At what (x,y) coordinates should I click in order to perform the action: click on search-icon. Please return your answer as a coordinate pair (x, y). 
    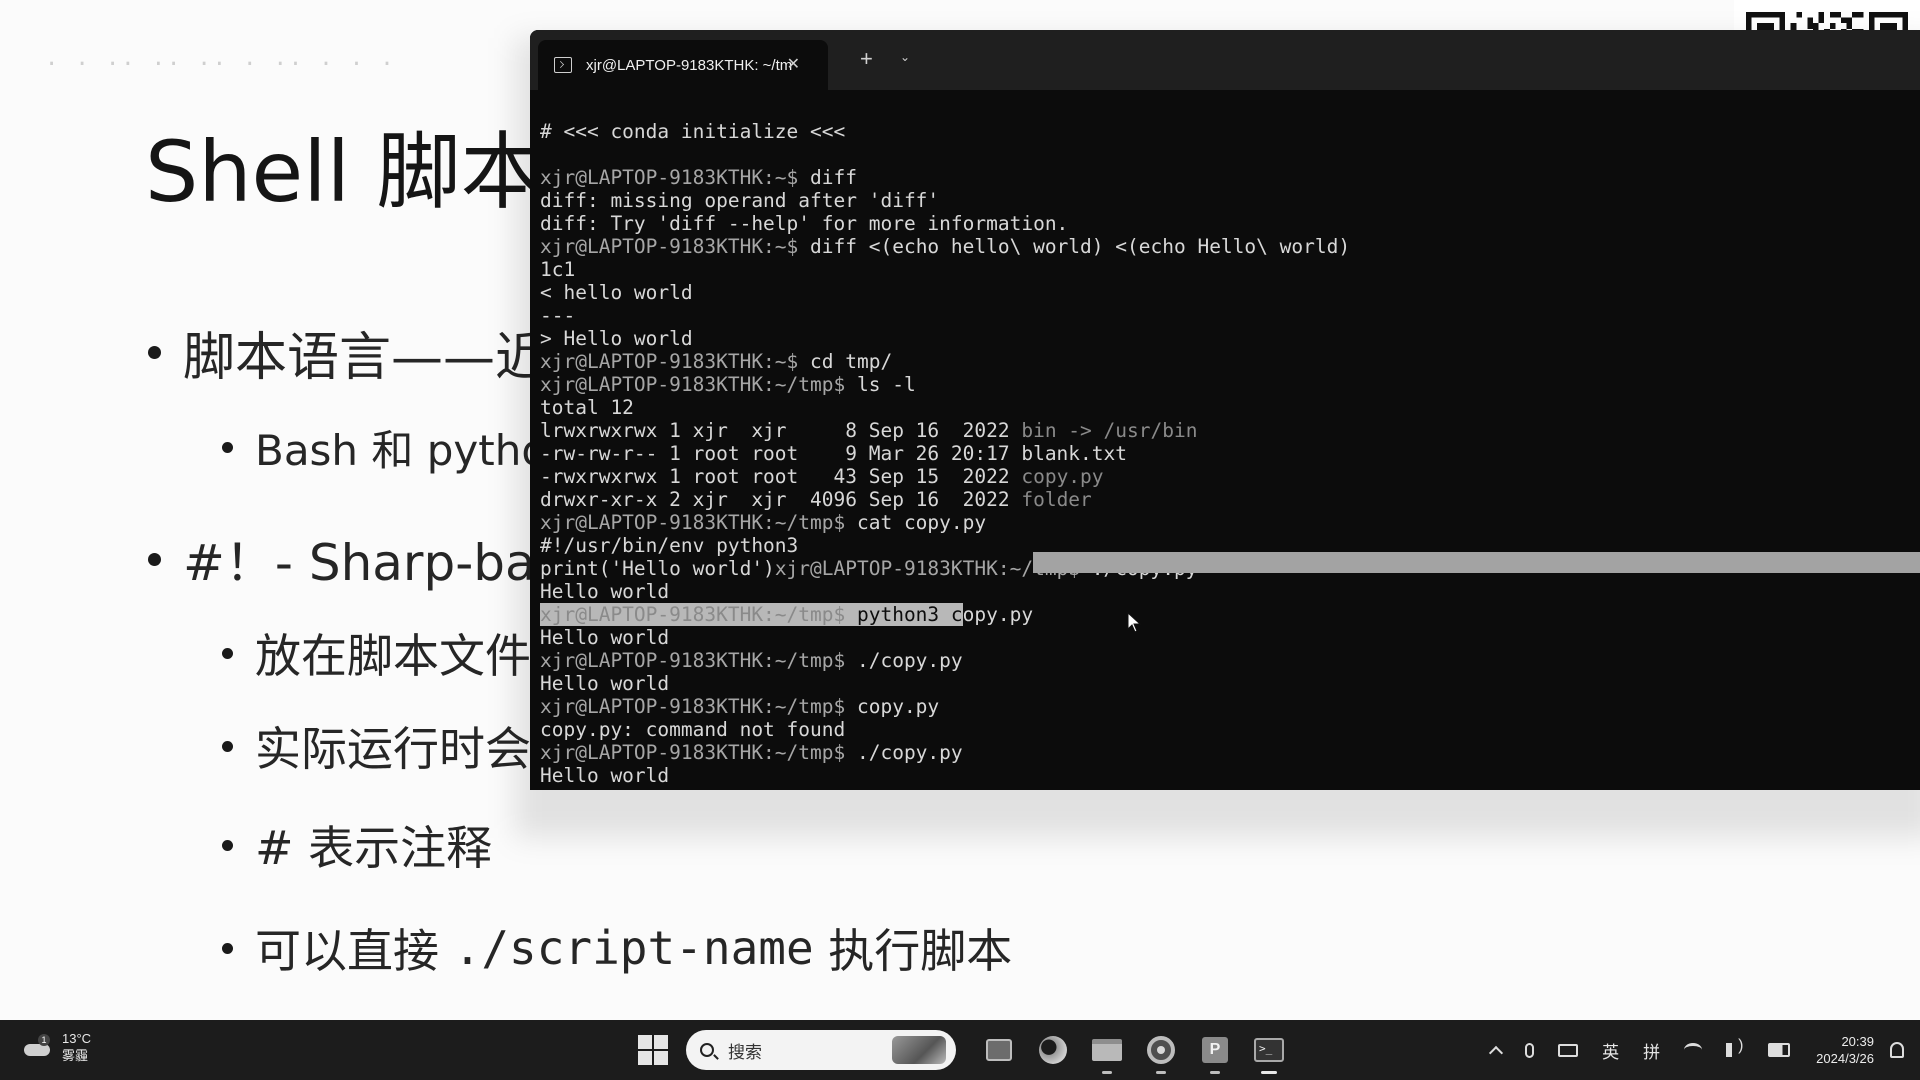
    Looking at the image, I should click on (707, 1050).